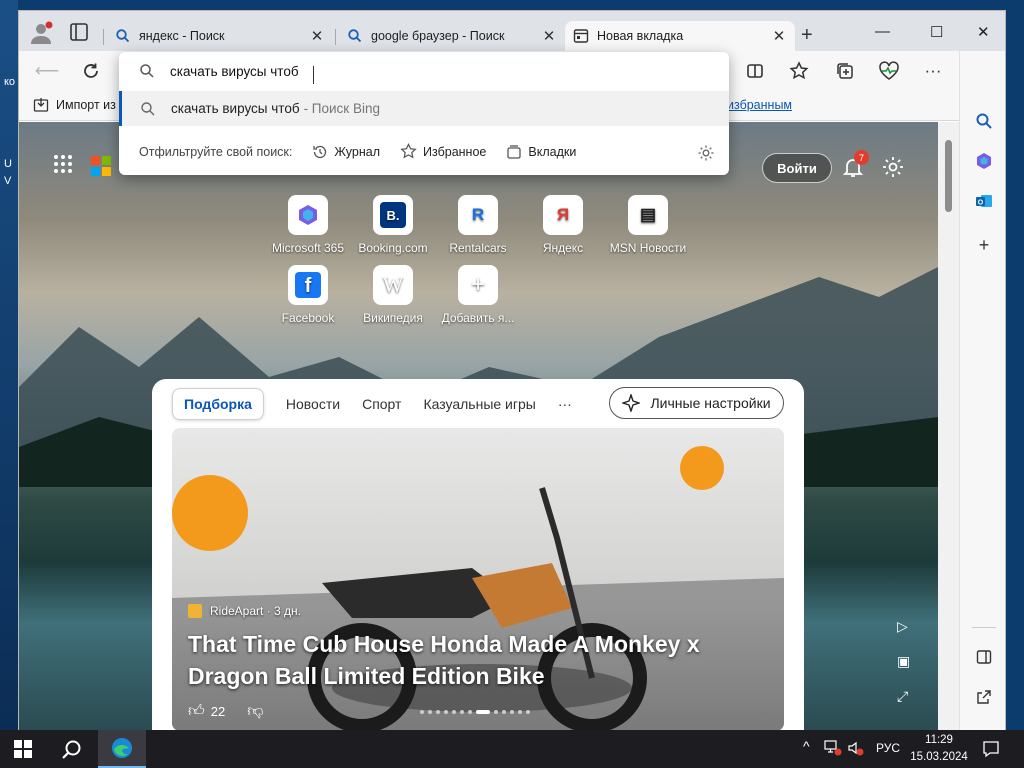 The width and height of the screenshot is (1024, 768). What do you see at coordinates (47, 71) in the screenshot?
I see `back-button: ⟵` at bounding box center [47, 71].